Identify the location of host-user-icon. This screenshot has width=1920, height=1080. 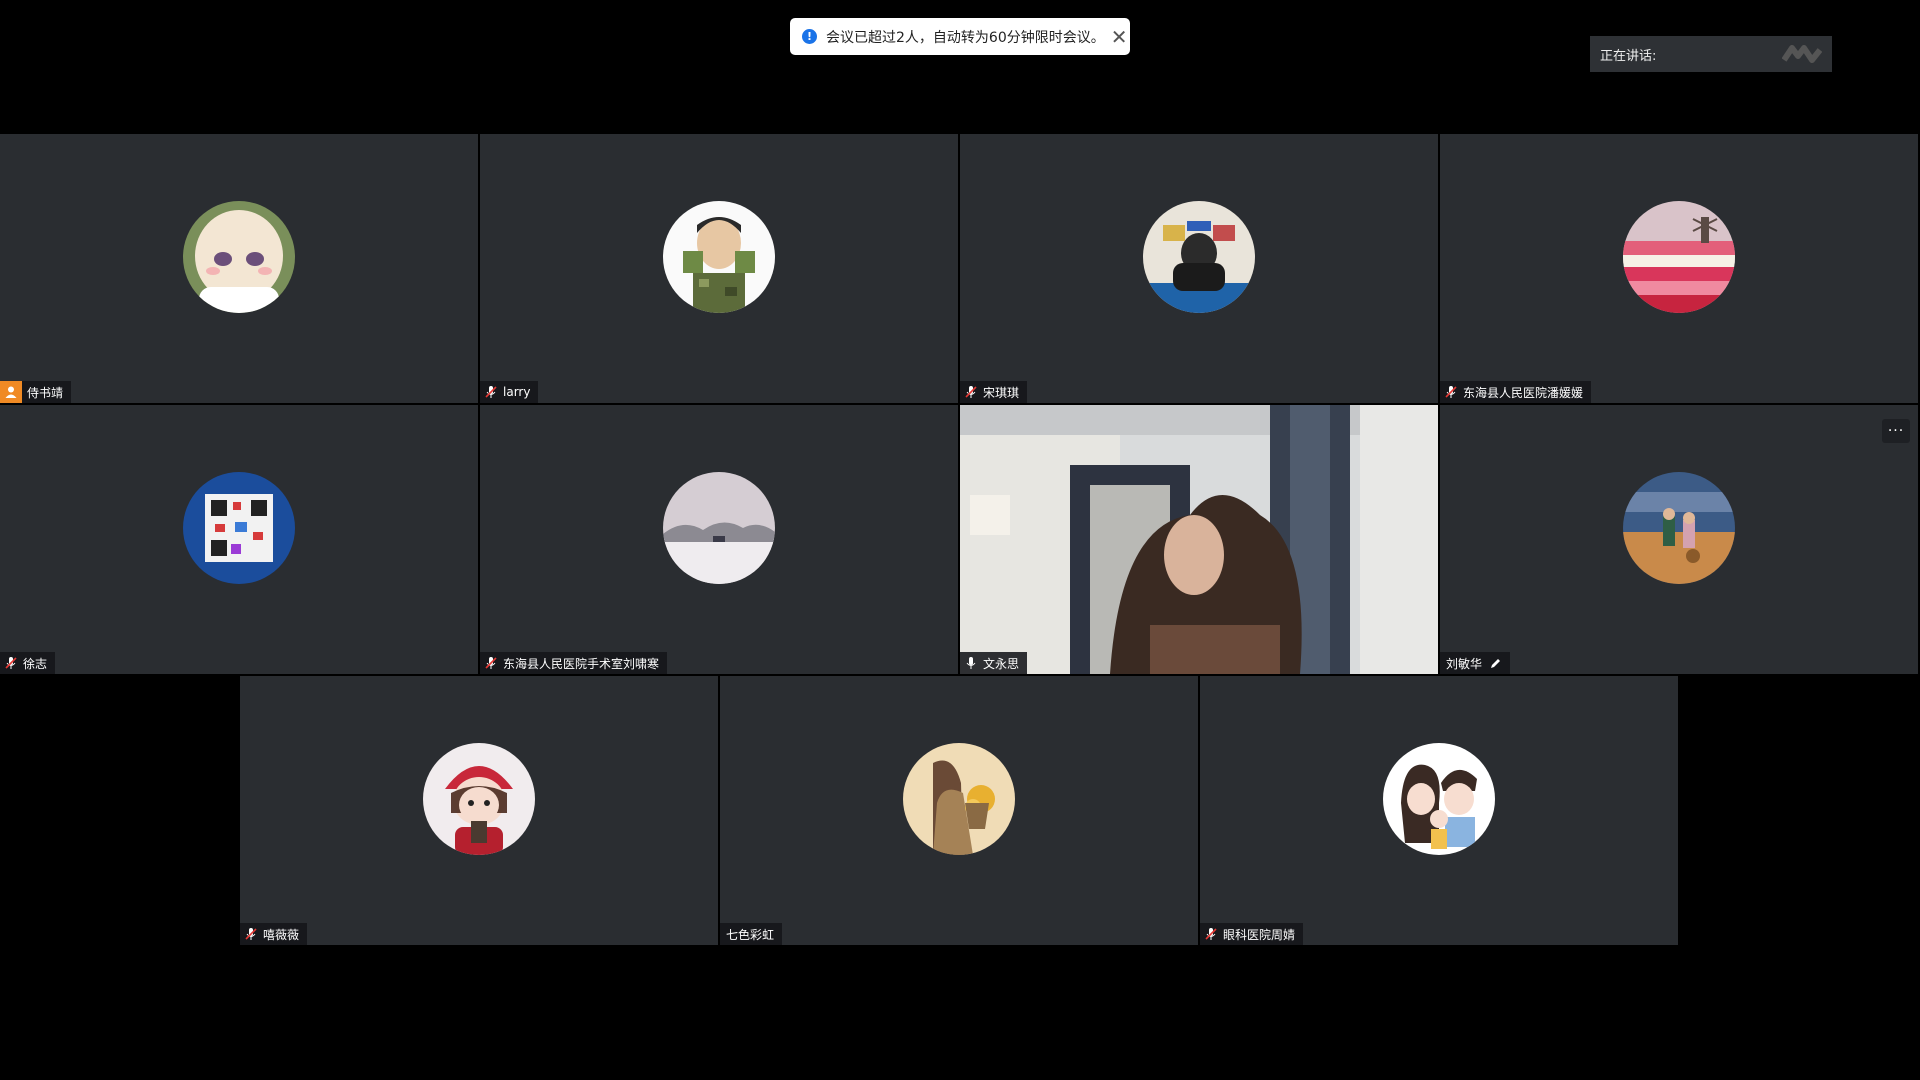
(11, 392).